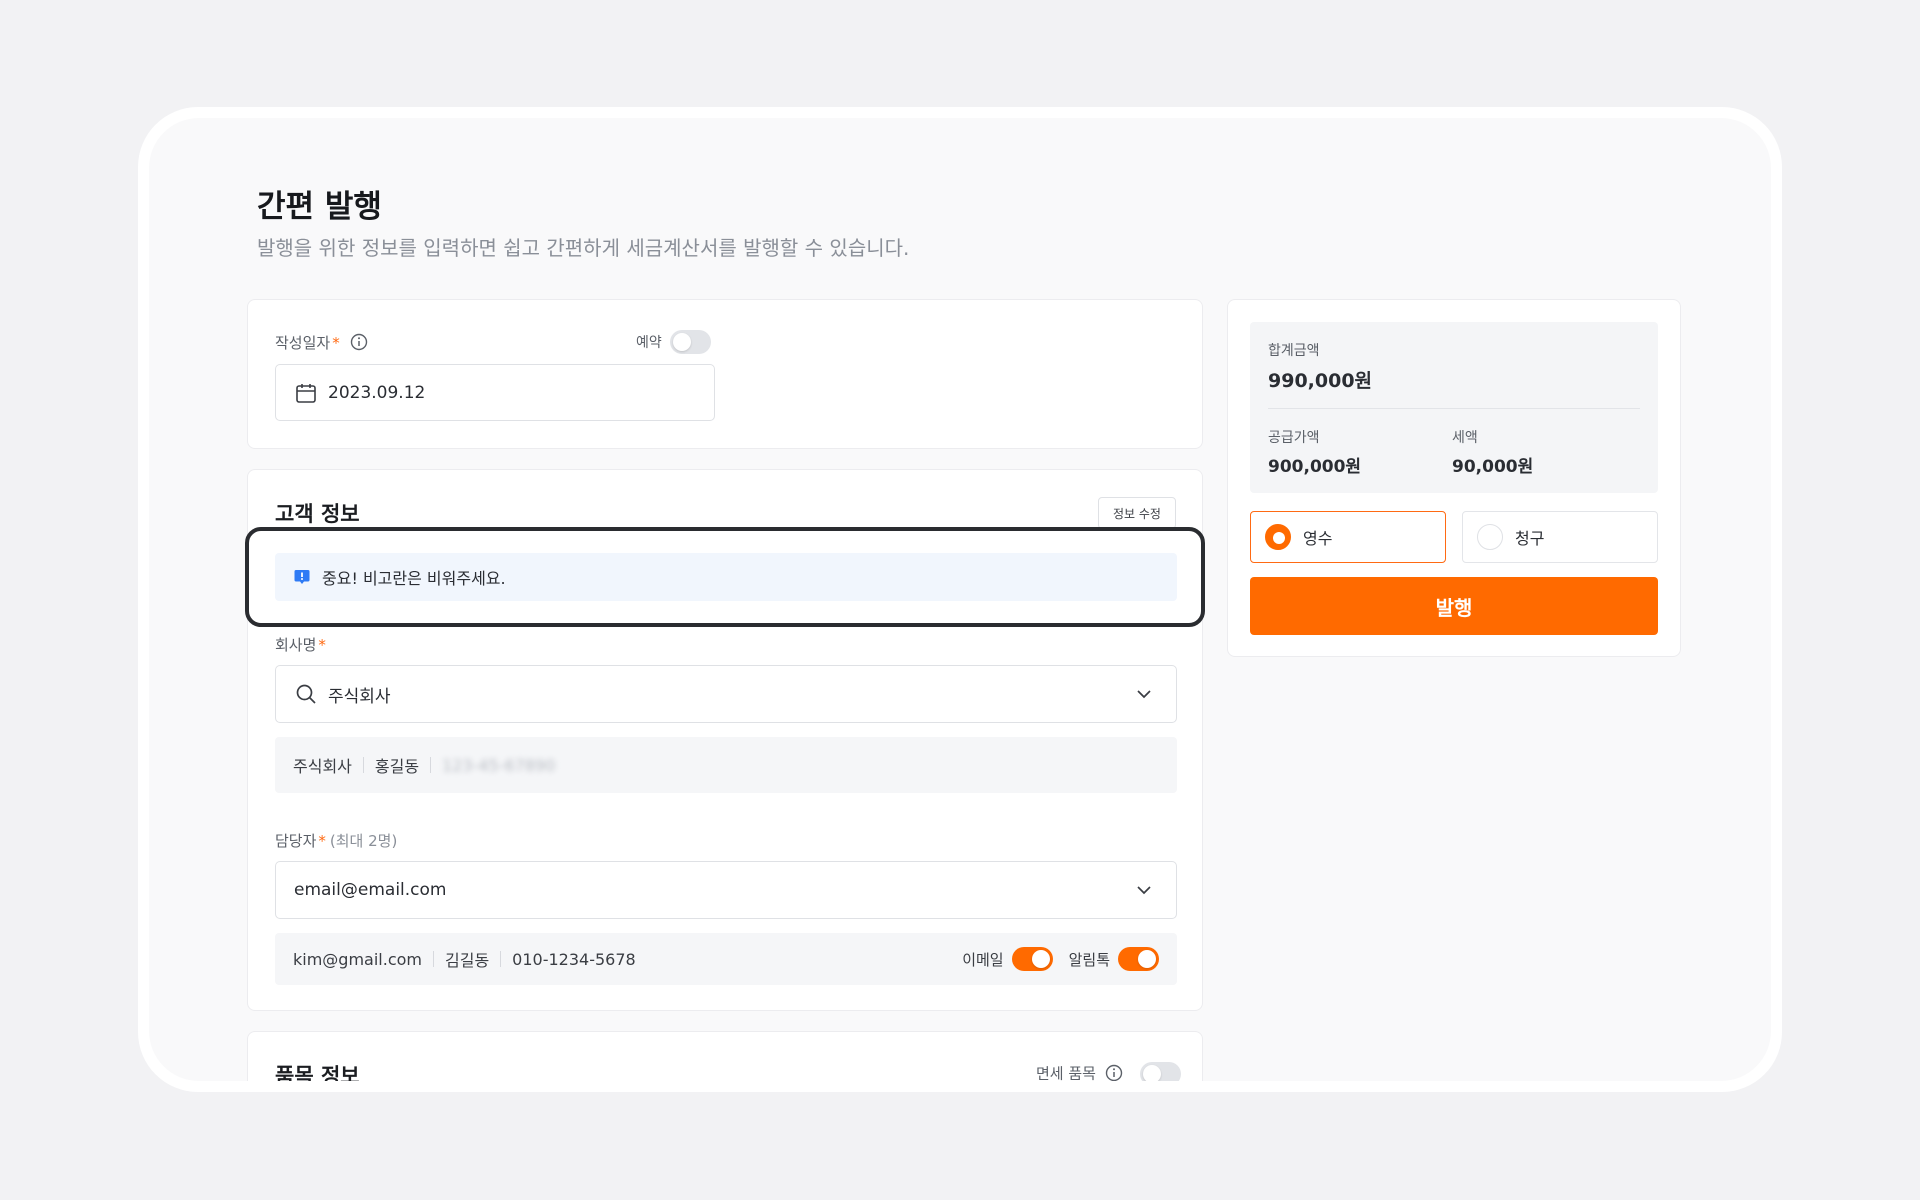 This screenshot has height=1200, width=1920. What do you see at coordinates (306, 694) in the screenshot?
I see `search-icon` at bounding box center [306, 694].